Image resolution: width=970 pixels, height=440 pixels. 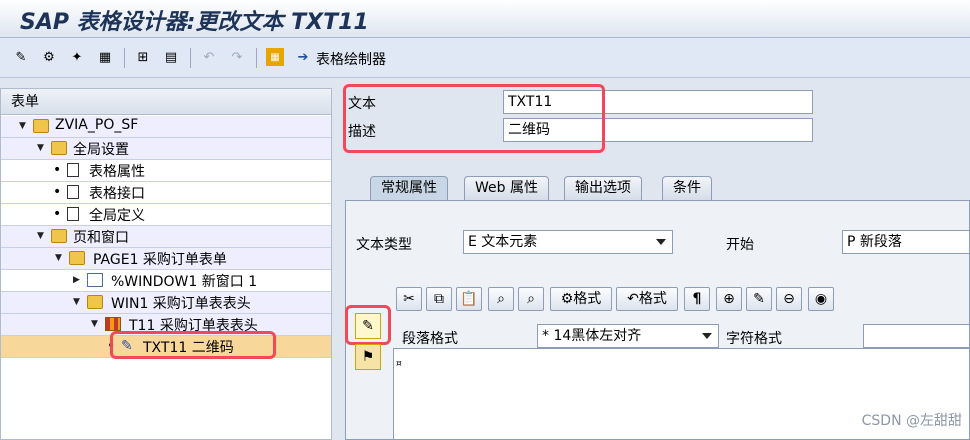 What do you see at coordinates (166, 149) in the screenshot?
I see `tree-node-global-settings: ▼ 全局设置` at bounding box center [166, 149].